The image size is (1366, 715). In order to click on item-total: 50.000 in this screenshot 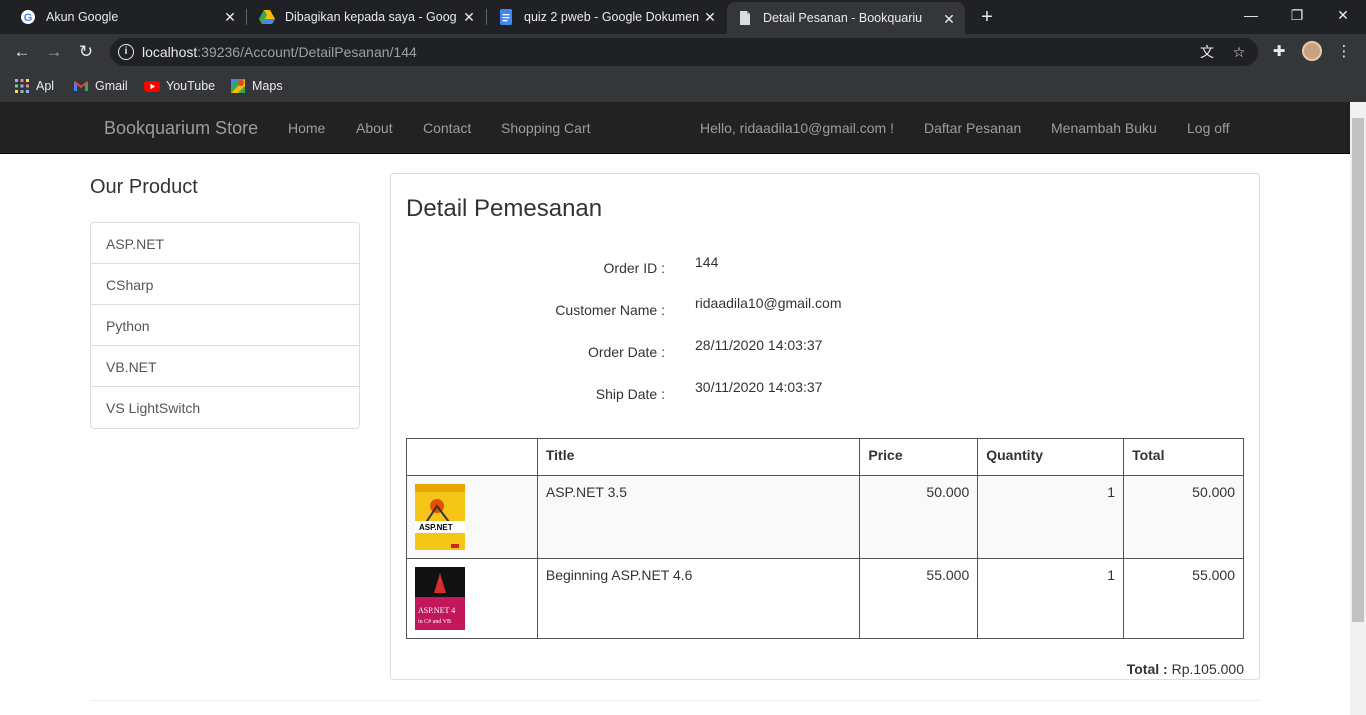, I will do `click(1183, 517)`.